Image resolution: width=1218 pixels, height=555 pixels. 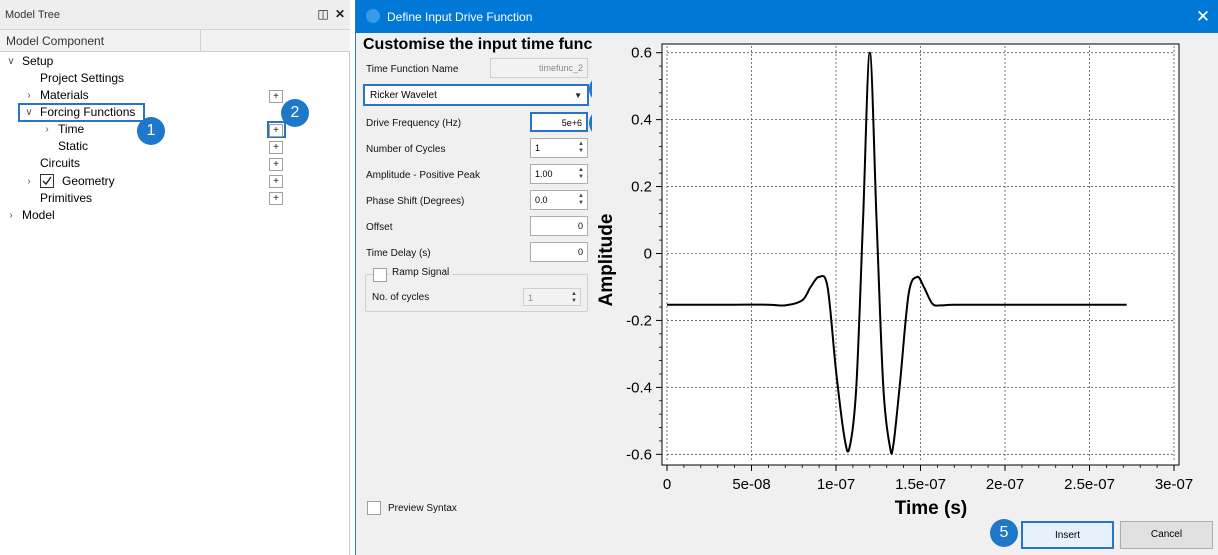 I want to click on preview-syntax-label: Preview Syntax, so click(x=422, y=508).